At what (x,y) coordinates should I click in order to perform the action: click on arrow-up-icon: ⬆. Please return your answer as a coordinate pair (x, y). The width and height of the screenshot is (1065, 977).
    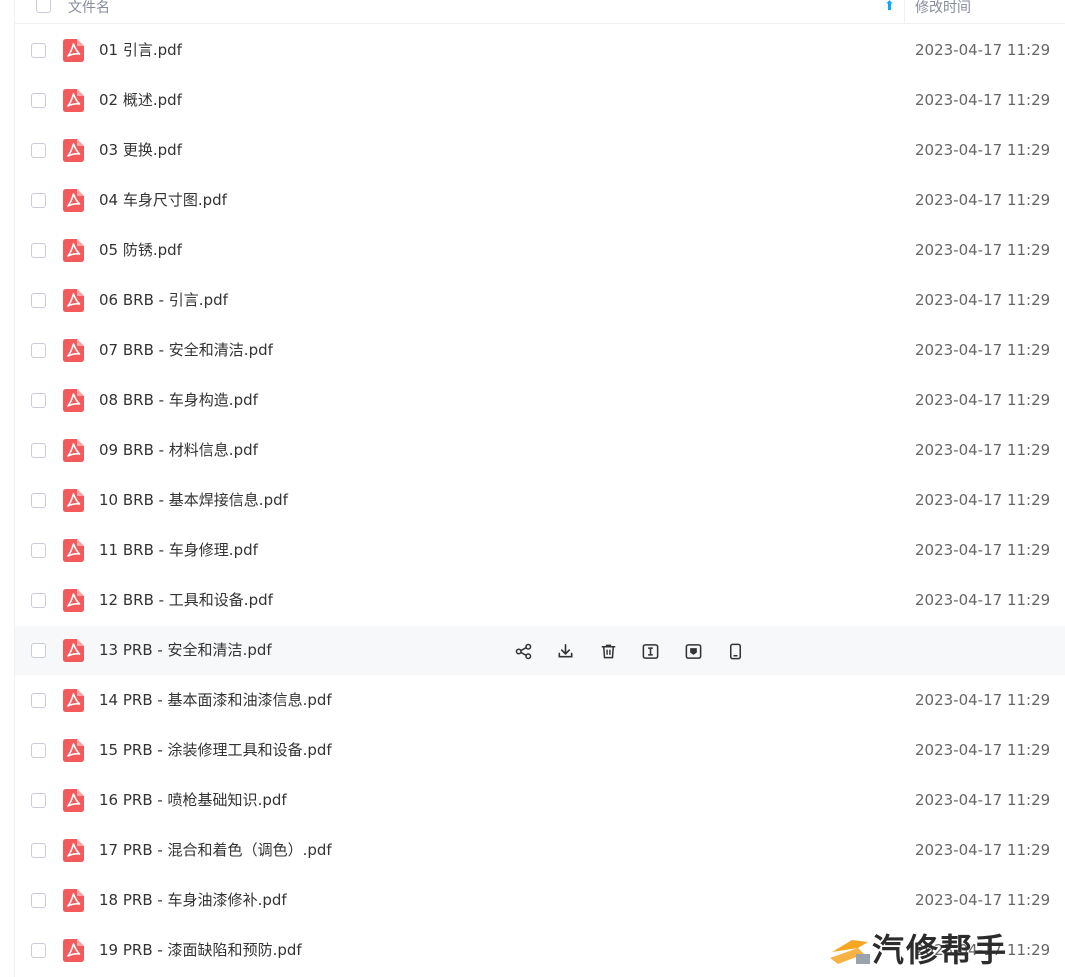
    Looking at the image, I should click on (889, 7).